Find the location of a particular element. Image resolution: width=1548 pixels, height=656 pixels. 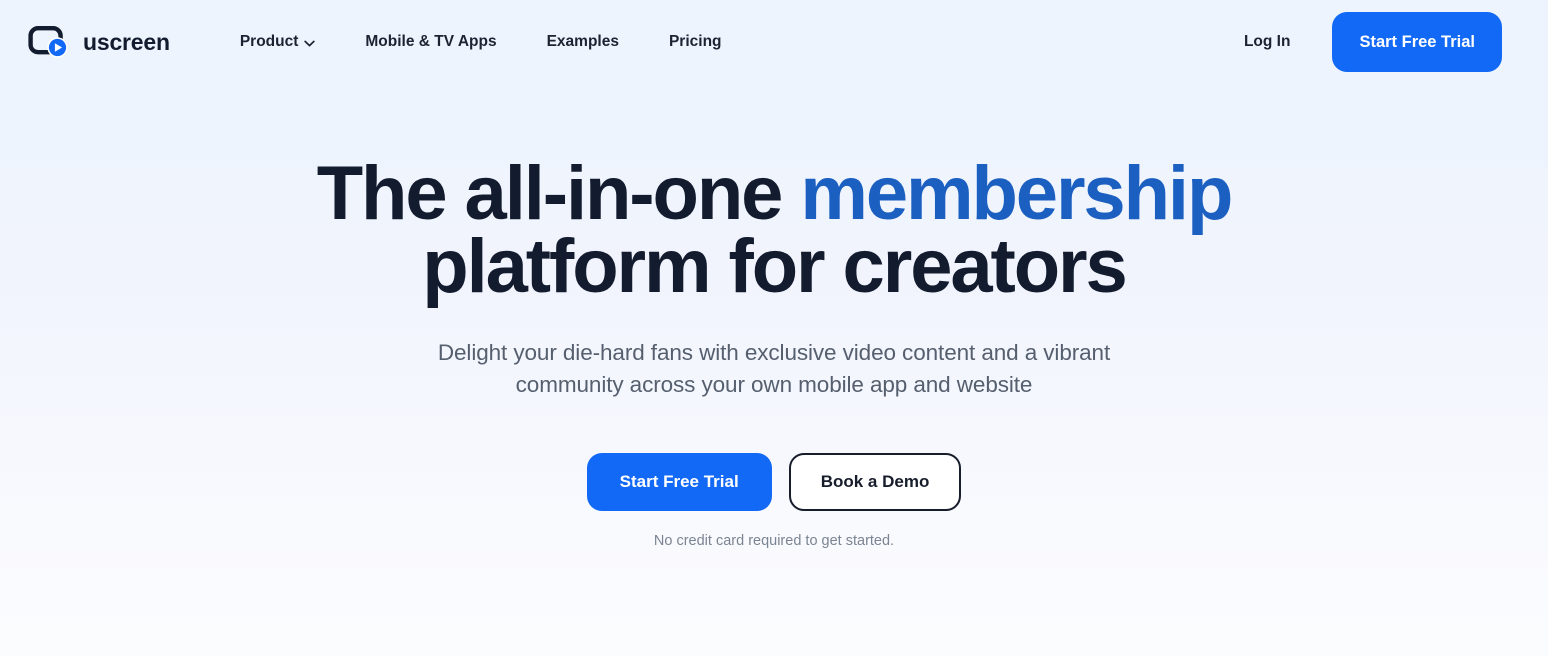

headline-line-2-rest: platform for is located at coordinates (623, 266).